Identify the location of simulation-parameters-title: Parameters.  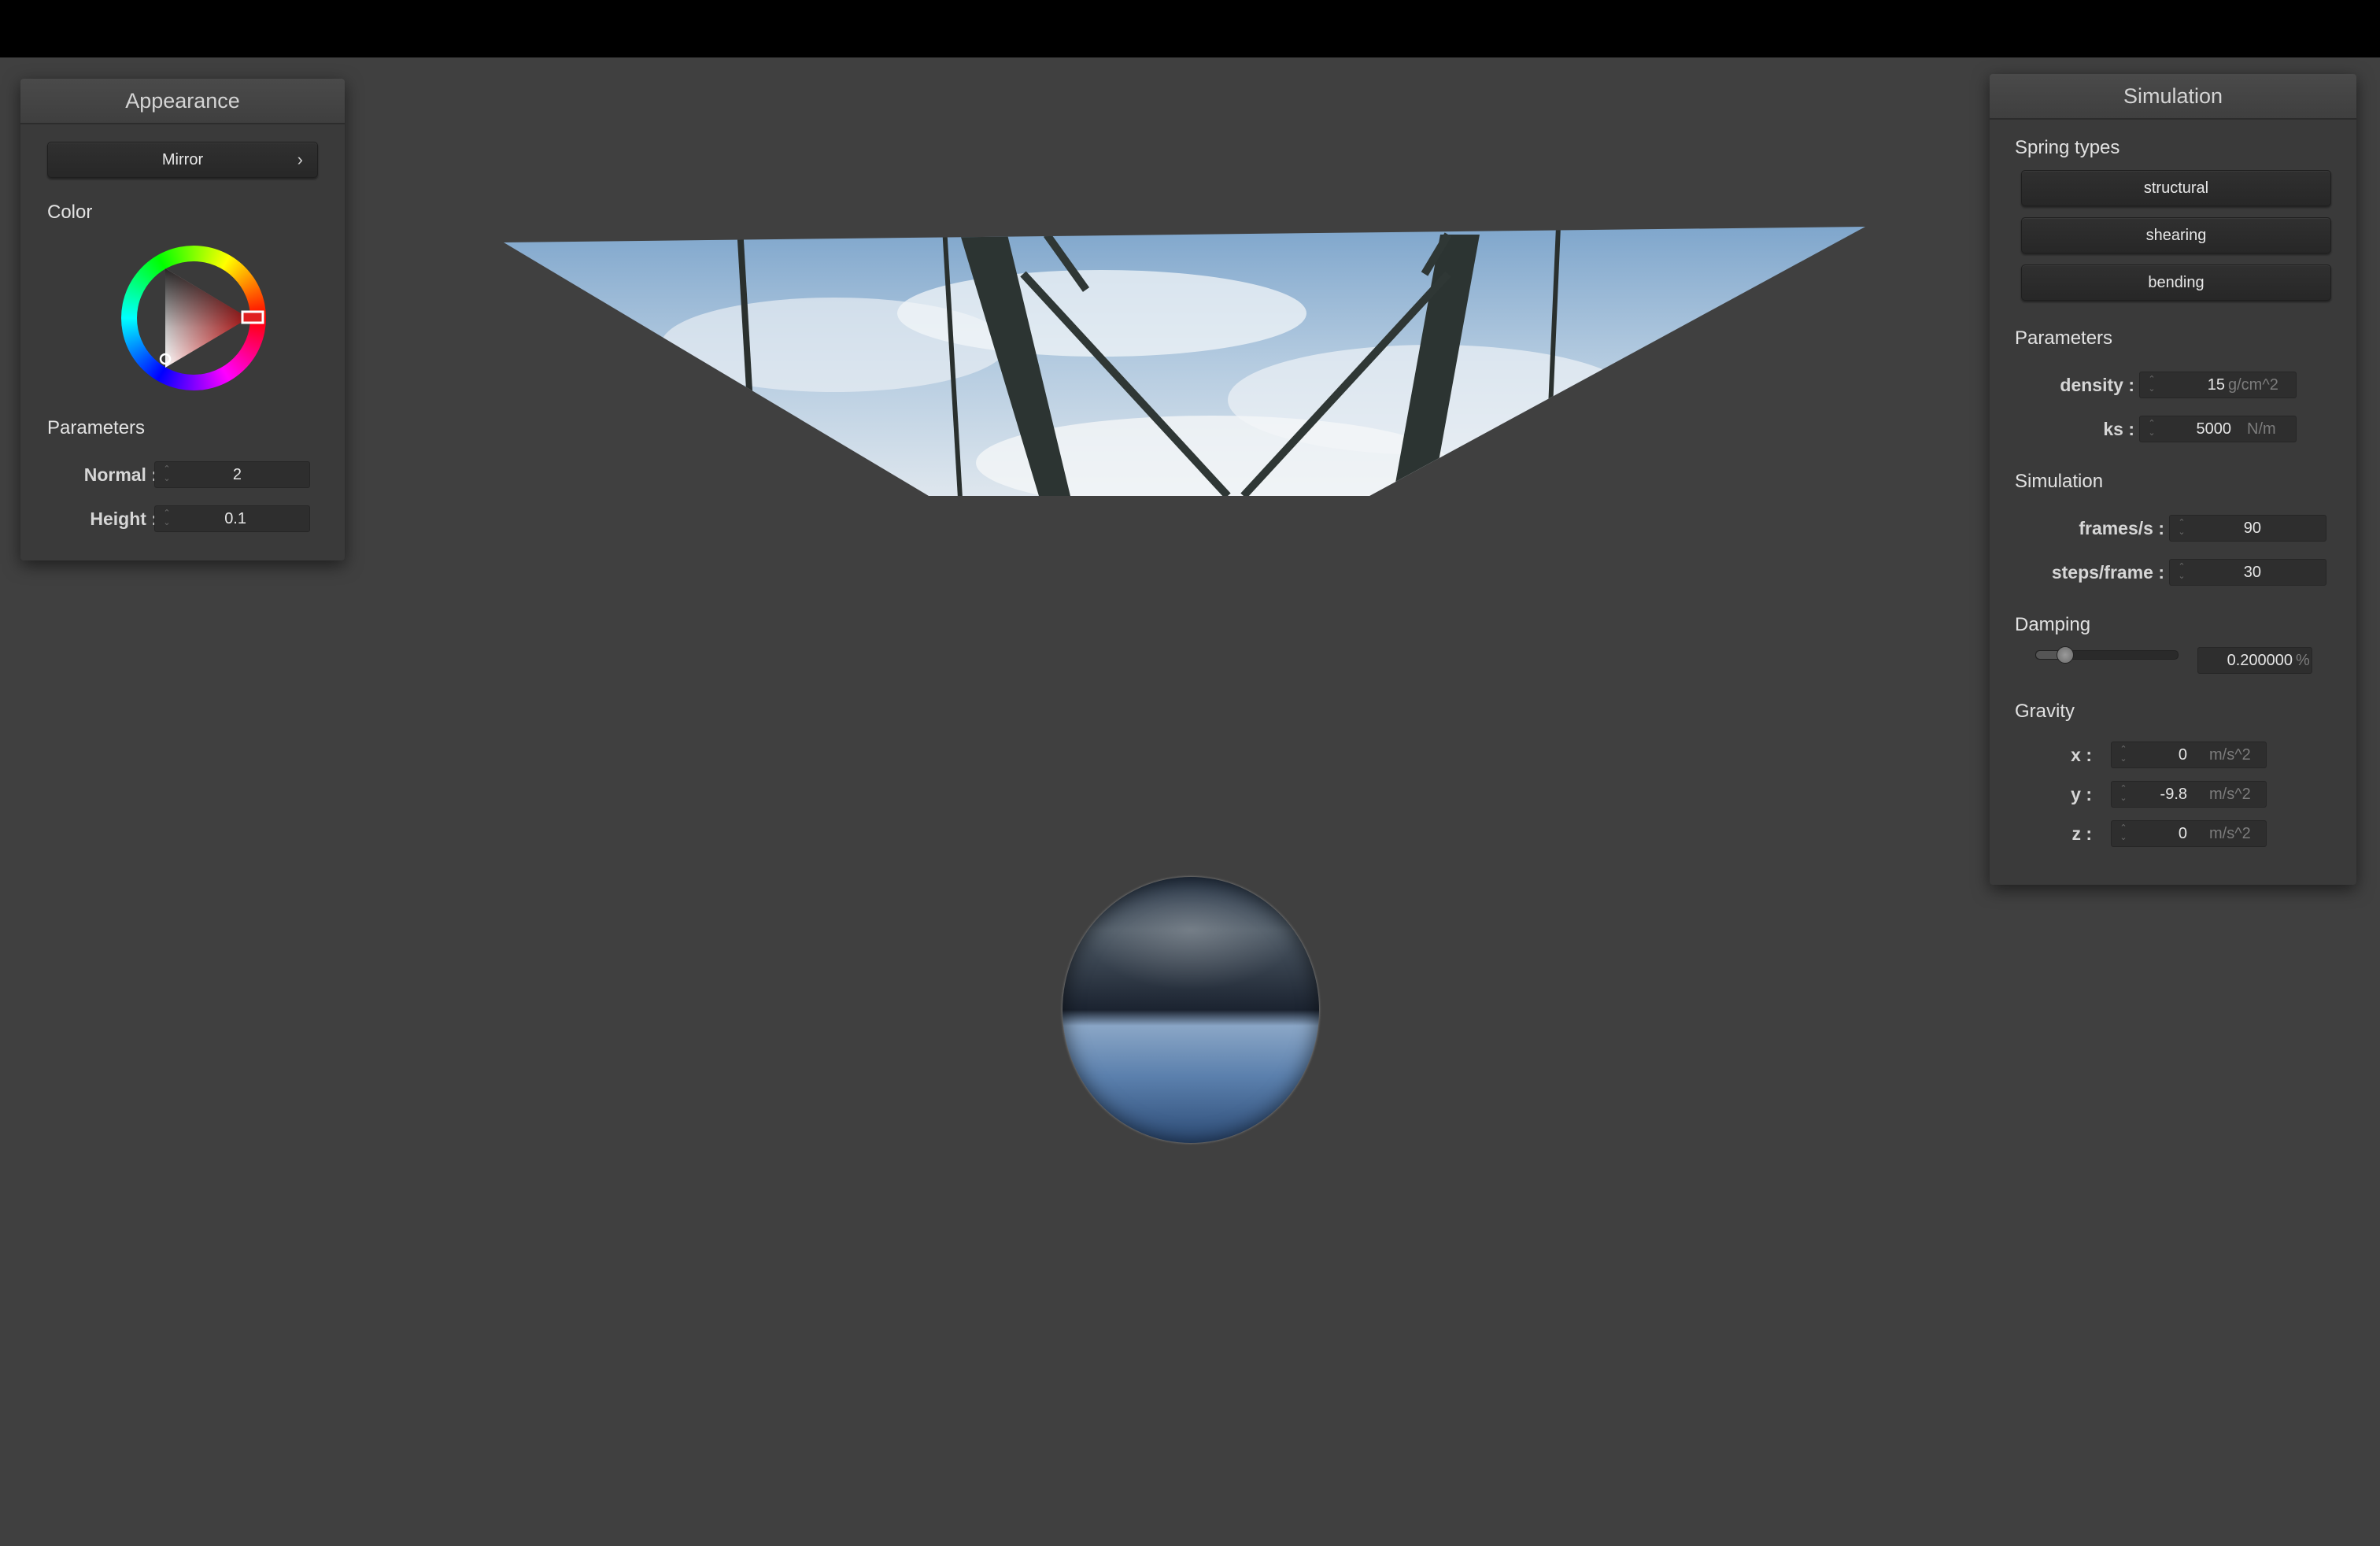
(2064, 338).